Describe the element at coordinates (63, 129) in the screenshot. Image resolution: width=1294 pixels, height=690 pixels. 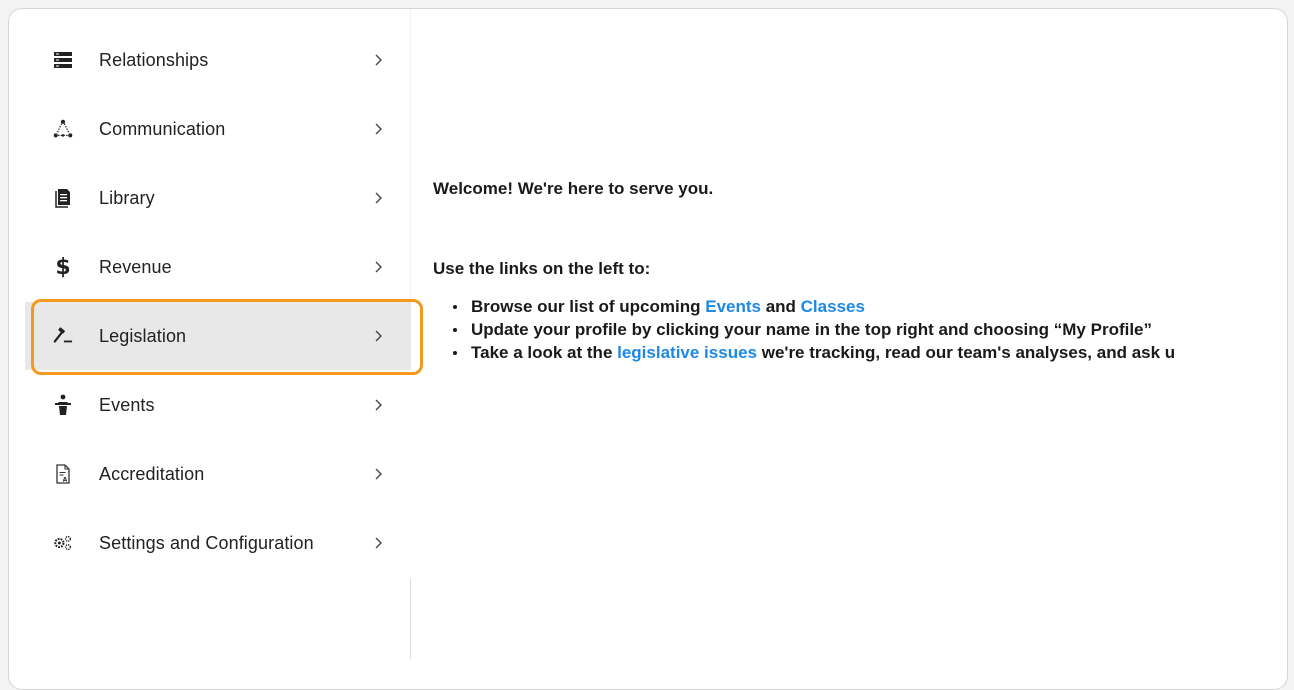
I see `network-nodes-icon` at that location.